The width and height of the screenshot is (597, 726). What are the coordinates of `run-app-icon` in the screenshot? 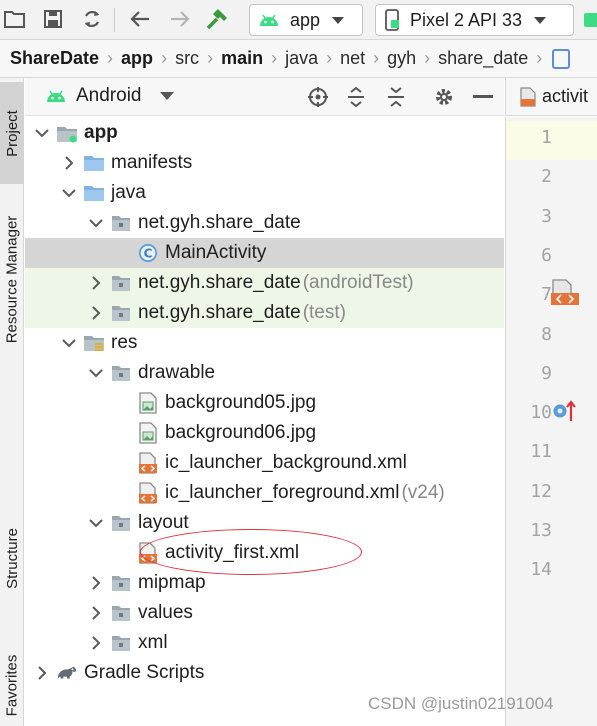 It's located at (587, 19).